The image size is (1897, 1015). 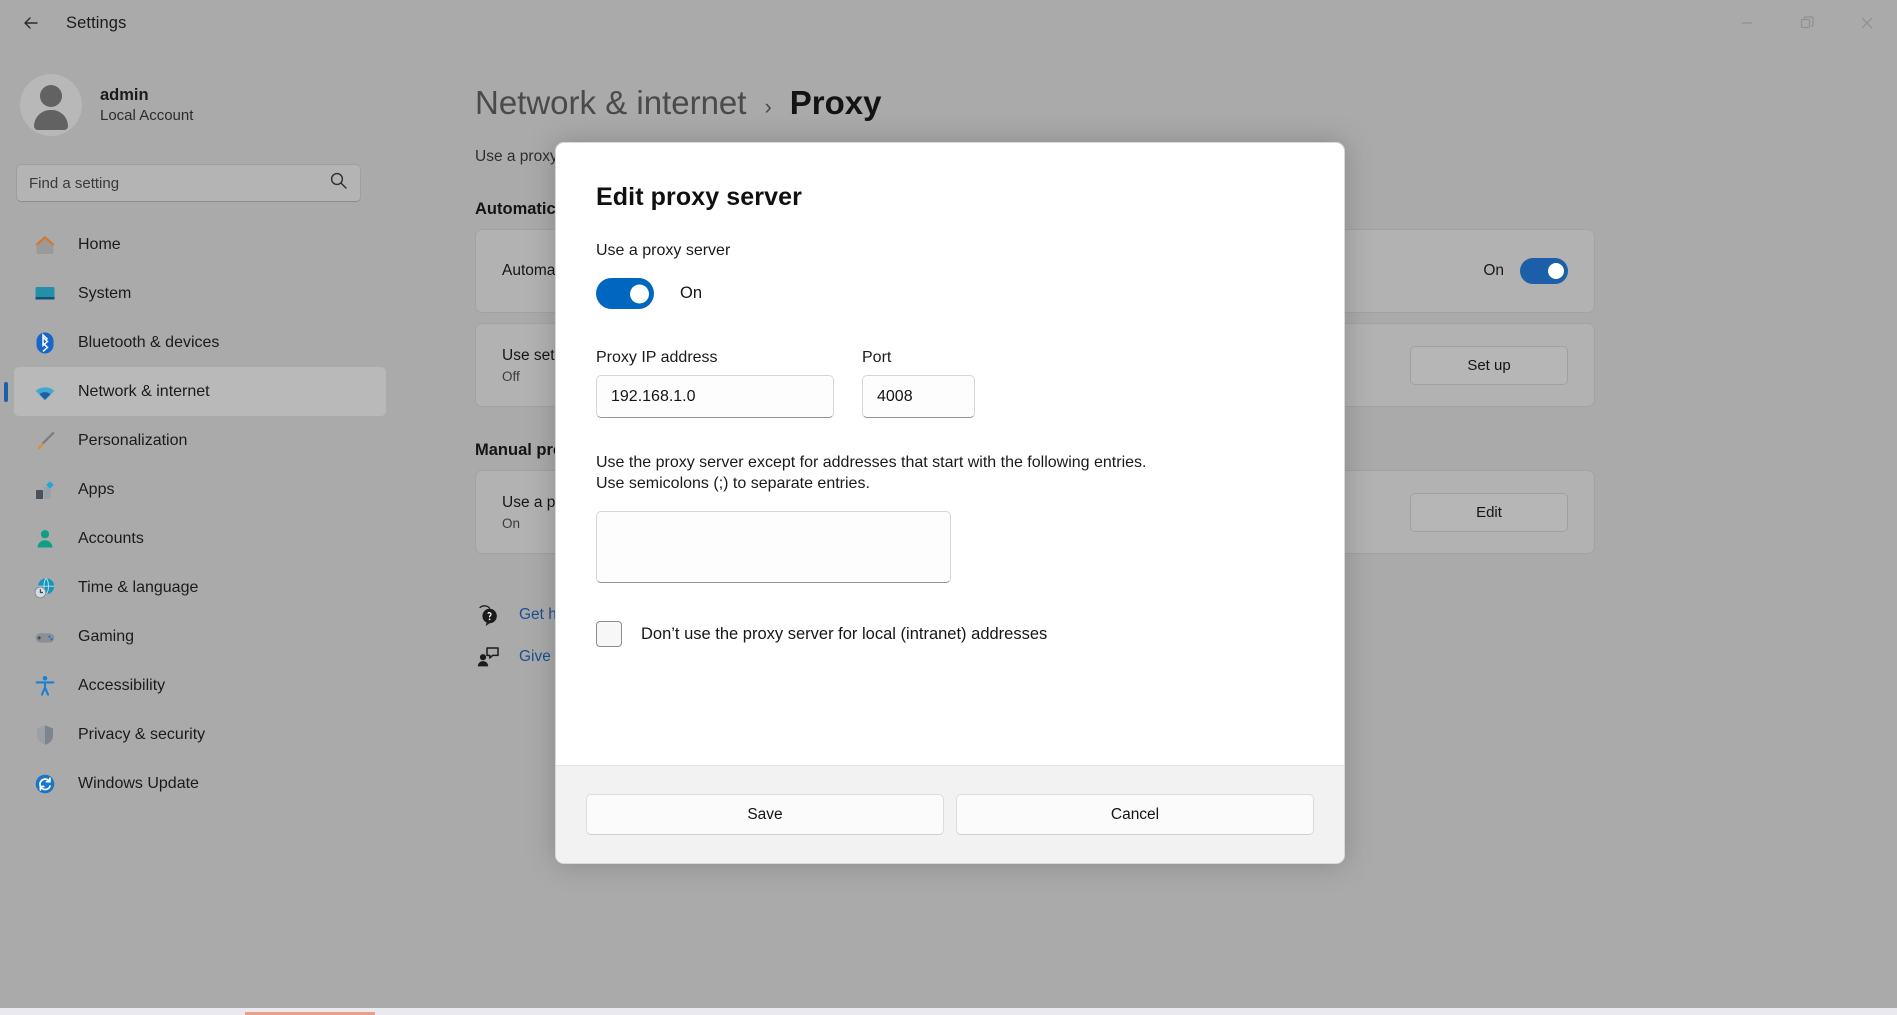 What do you see at coordinates (200, 685) in the screenshot?
I see `sidebar-item-accessibility: Accessibility` at bounding box center [200, 685].